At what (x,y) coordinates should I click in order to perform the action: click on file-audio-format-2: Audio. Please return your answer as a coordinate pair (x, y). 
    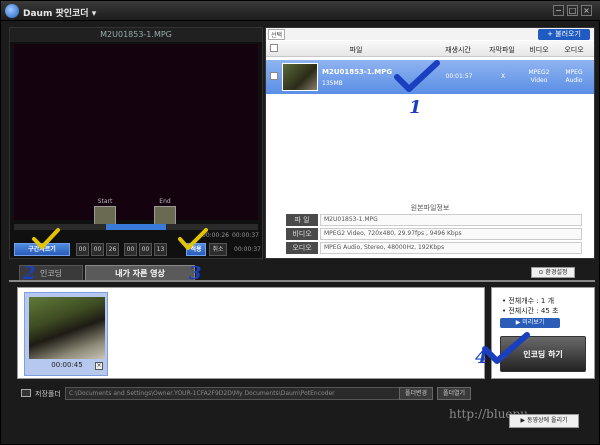
    Looking at the image, I should click on (574, 80).